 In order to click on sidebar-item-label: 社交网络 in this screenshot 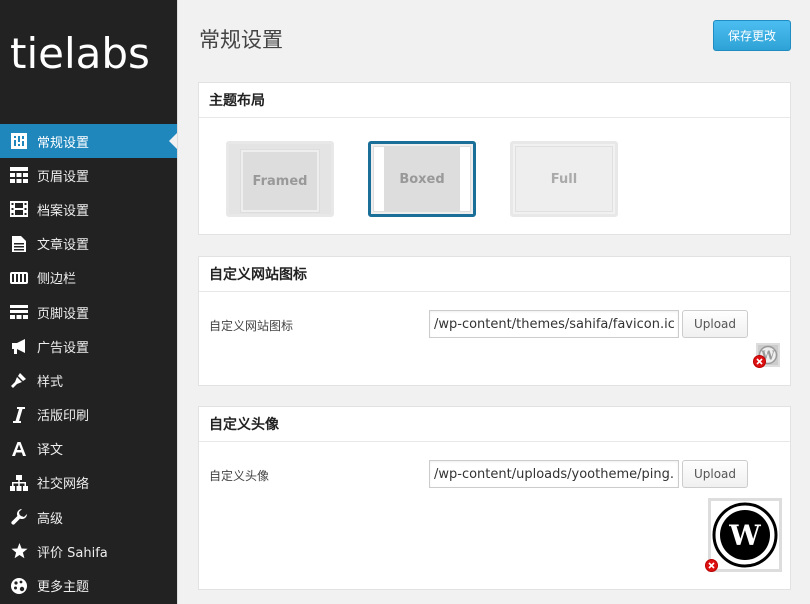, I will do `click(63, 485)`.